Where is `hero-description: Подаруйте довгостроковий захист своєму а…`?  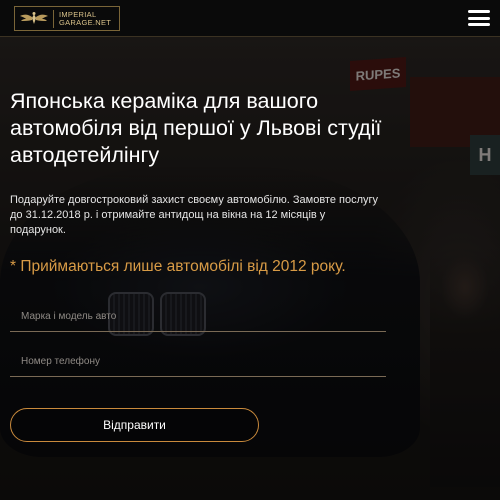
hero-description: Подаруйте довгостроковий захист своєму а… is located at coordinates (194, 215).